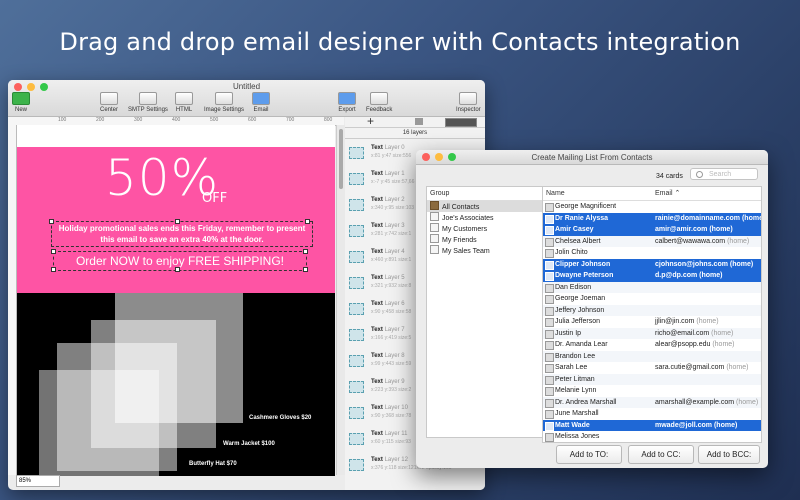 This screenshot has width=800, height=500. What do you see at coordinates (652, 310) in the screenshot?
I see `contact-row: Jeffery Johnson` at bounding box center [652, 310].